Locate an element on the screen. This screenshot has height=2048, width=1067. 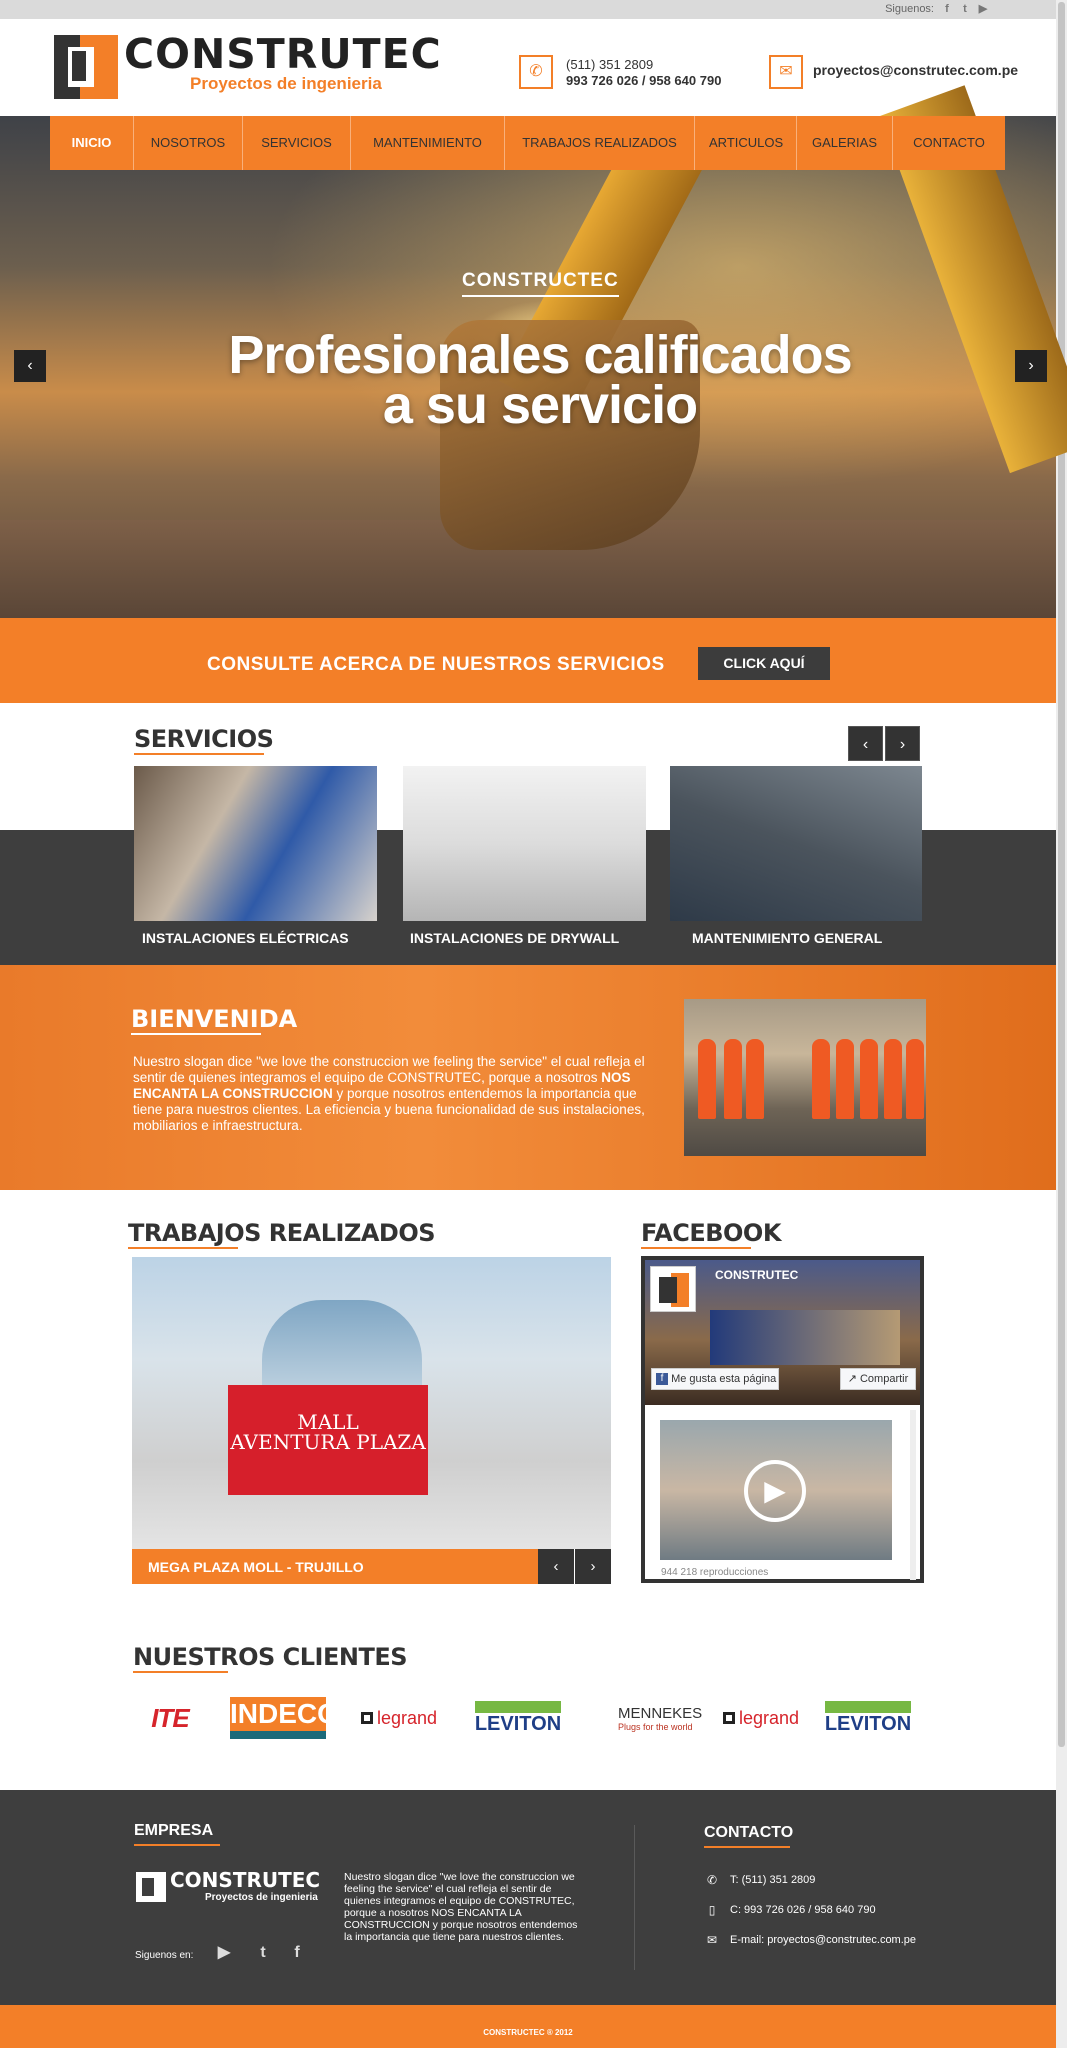
client-logo-indeco-text: INDECO is located at coordinates (284, 1714).